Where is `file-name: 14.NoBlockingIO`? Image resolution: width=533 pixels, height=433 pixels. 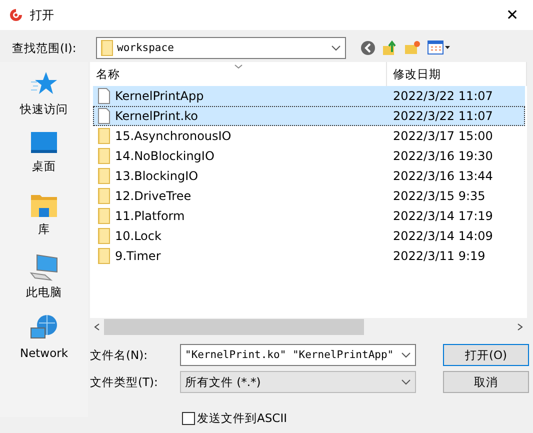 file-name: 14.NoBlockingIO is located at coordinates (164, 156).